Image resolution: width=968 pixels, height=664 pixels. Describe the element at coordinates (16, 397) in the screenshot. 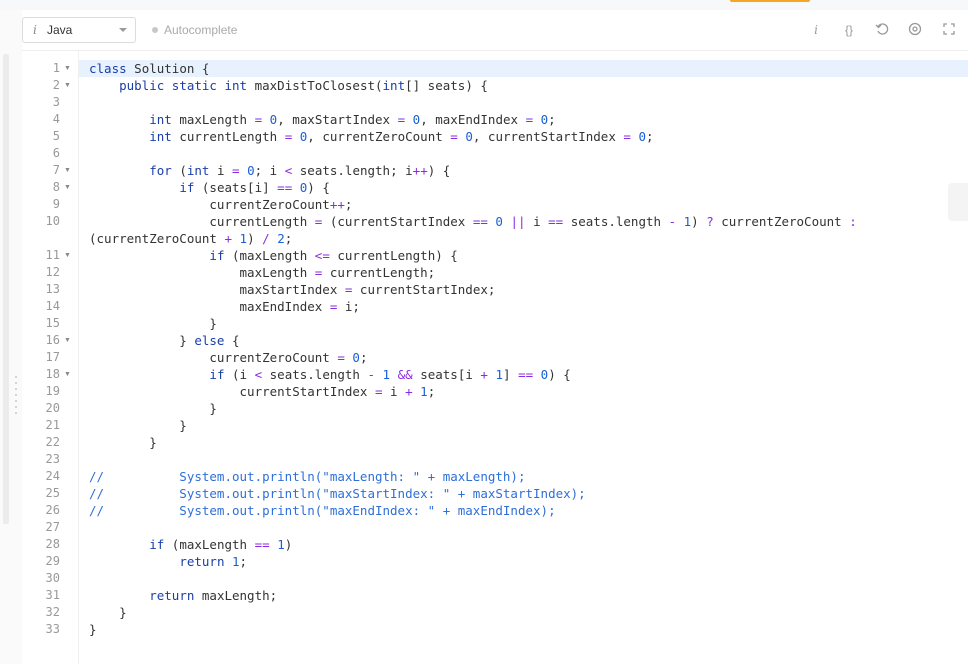

I see `resize-handle` at that location.